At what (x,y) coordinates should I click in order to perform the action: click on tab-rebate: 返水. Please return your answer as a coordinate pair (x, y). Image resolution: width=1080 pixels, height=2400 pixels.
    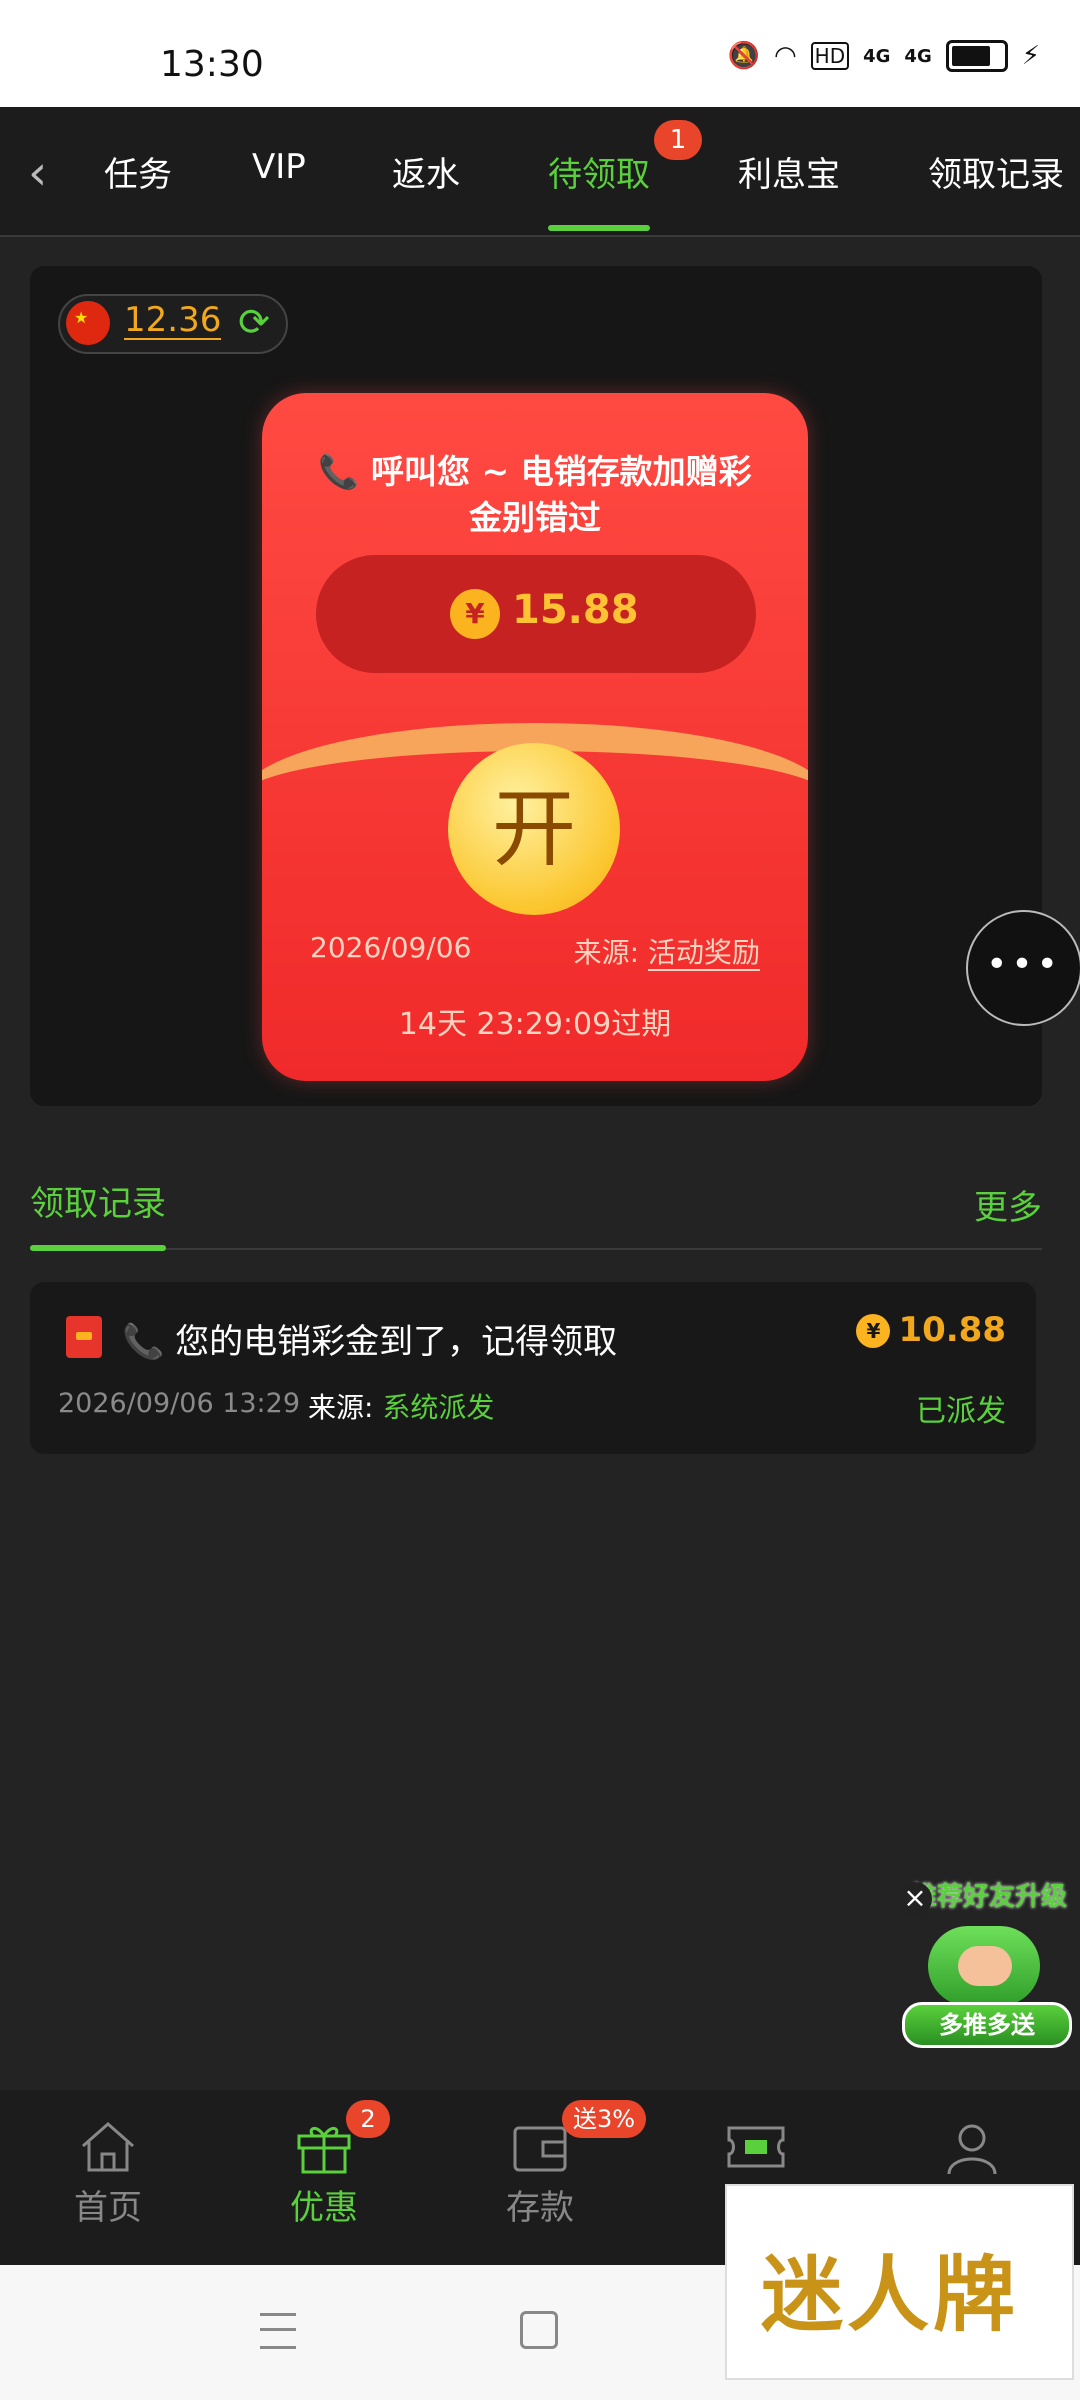
    Looking at the image, I should click on (426, 171).